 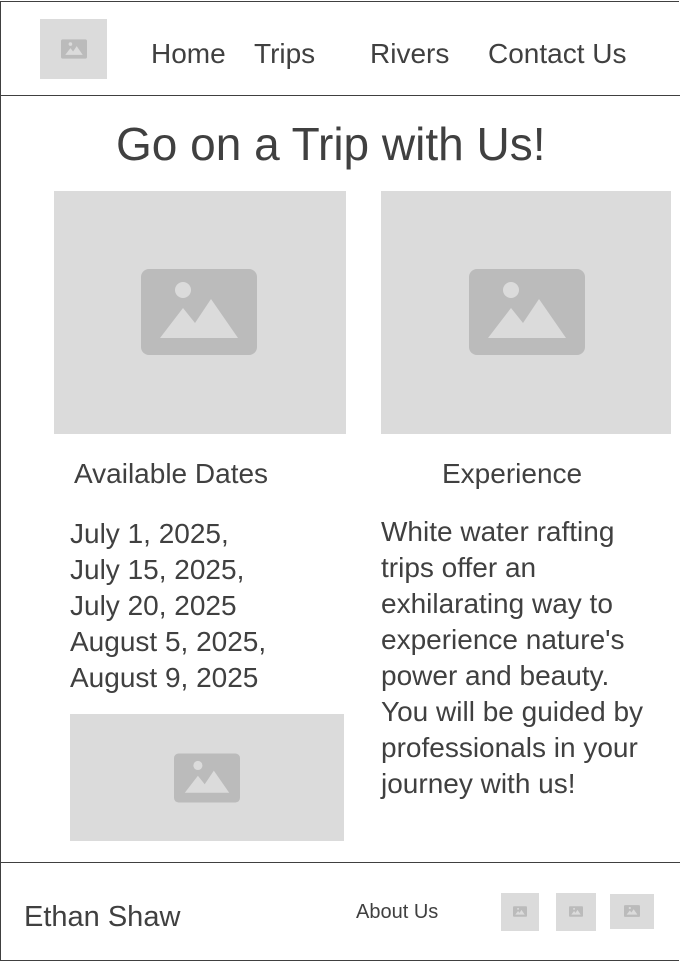 What do you see at coordinates (153, 605) in the screenshot?
I see `date-item: July 20, 2025` at bounding box center [153, 605].